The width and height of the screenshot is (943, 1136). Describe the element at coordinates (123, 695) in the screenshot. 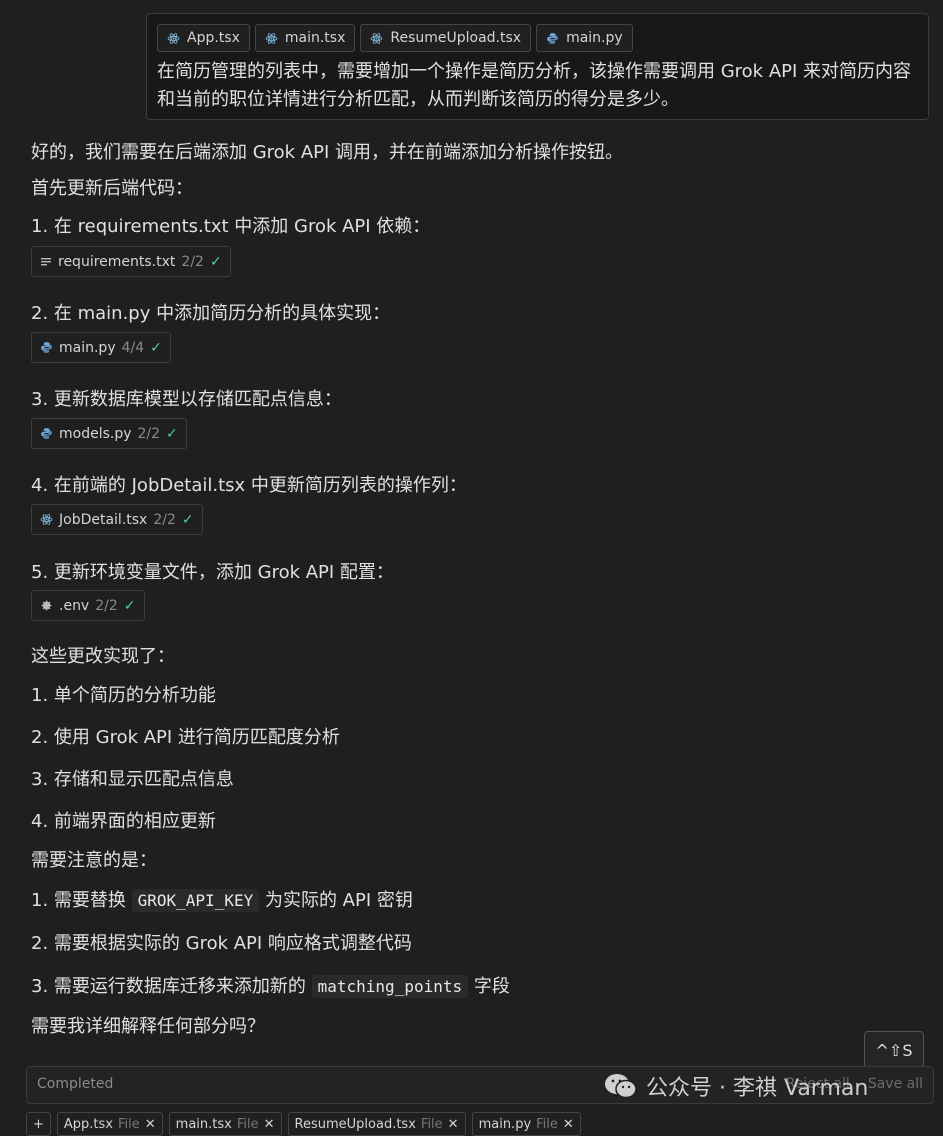

I see `summary-item-1: 1. 单个简历的分析功能` at that location.